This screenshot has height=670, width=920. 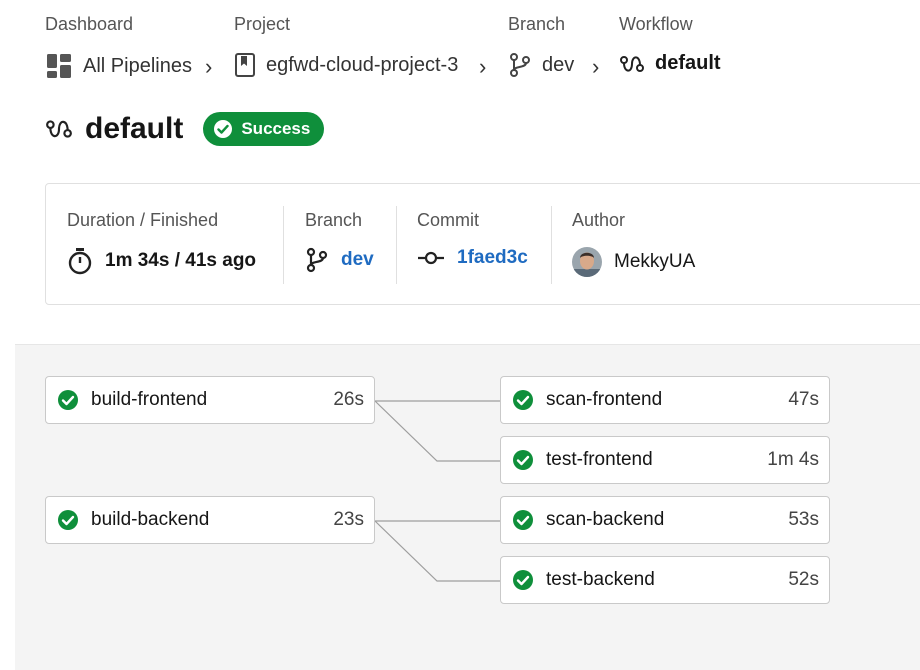 What do you see at coordinates (118, 46) in the screenshot?
I see `breadcrumb-dashboard: Dashboard All Pipelines` at bounding box center [118, 46].